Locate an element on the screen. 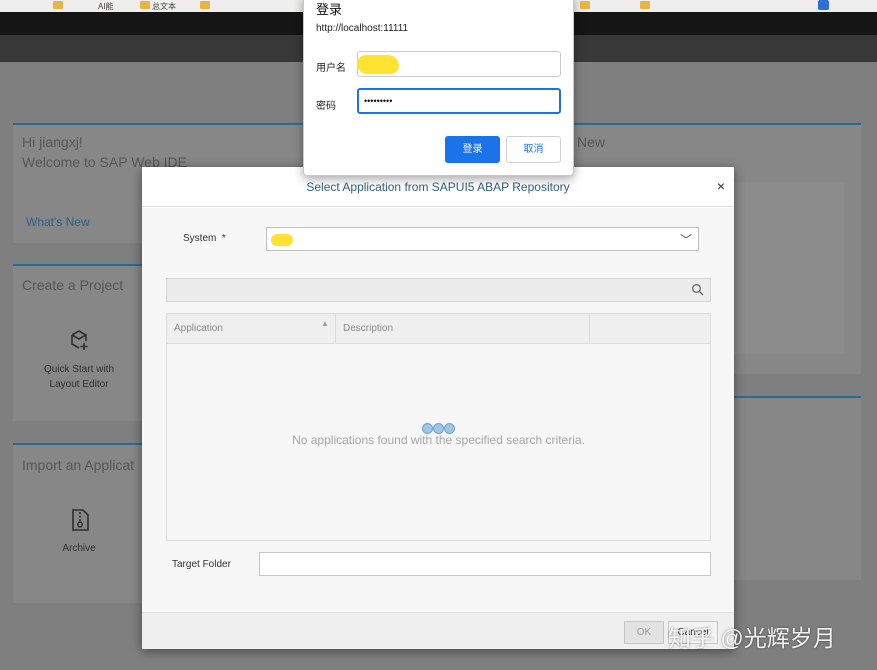 The height and width of the screenshot is (670, 877). greeting-text: Hi jiangxj! is located at coordinates (52, 142).